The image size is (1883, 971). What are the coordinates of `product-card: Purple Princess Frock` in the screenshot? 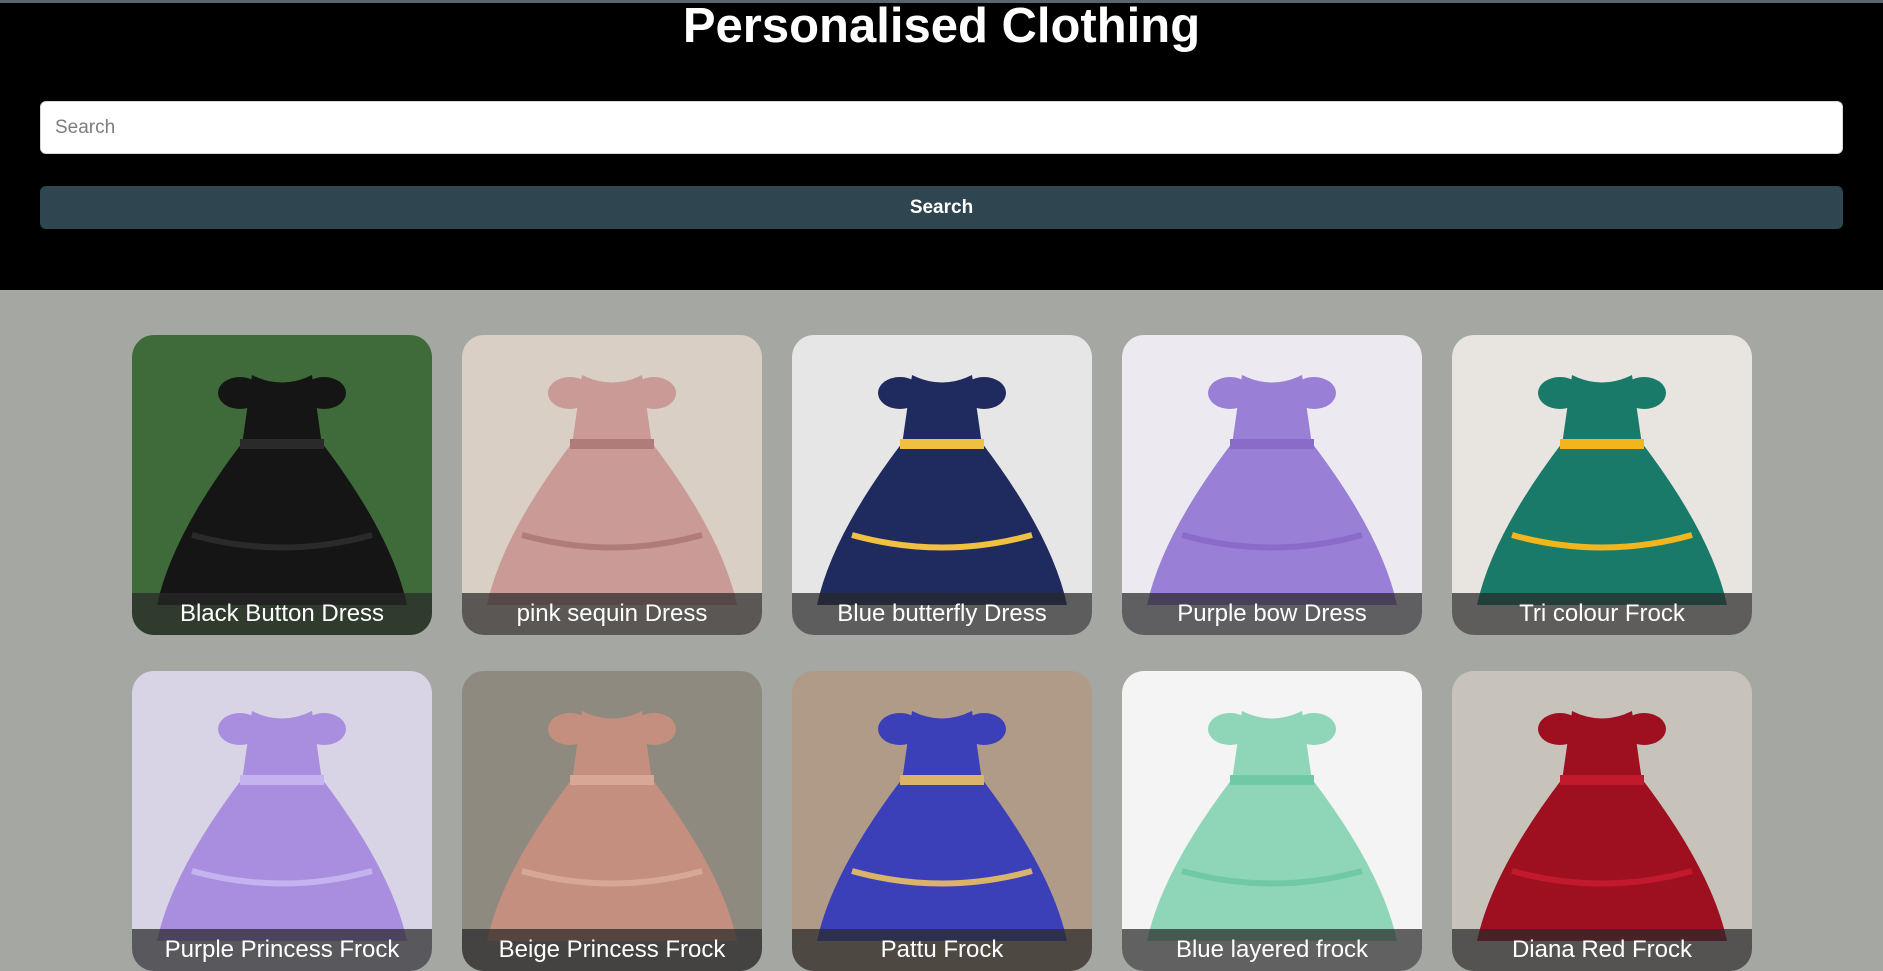 It's located at (282, 821).